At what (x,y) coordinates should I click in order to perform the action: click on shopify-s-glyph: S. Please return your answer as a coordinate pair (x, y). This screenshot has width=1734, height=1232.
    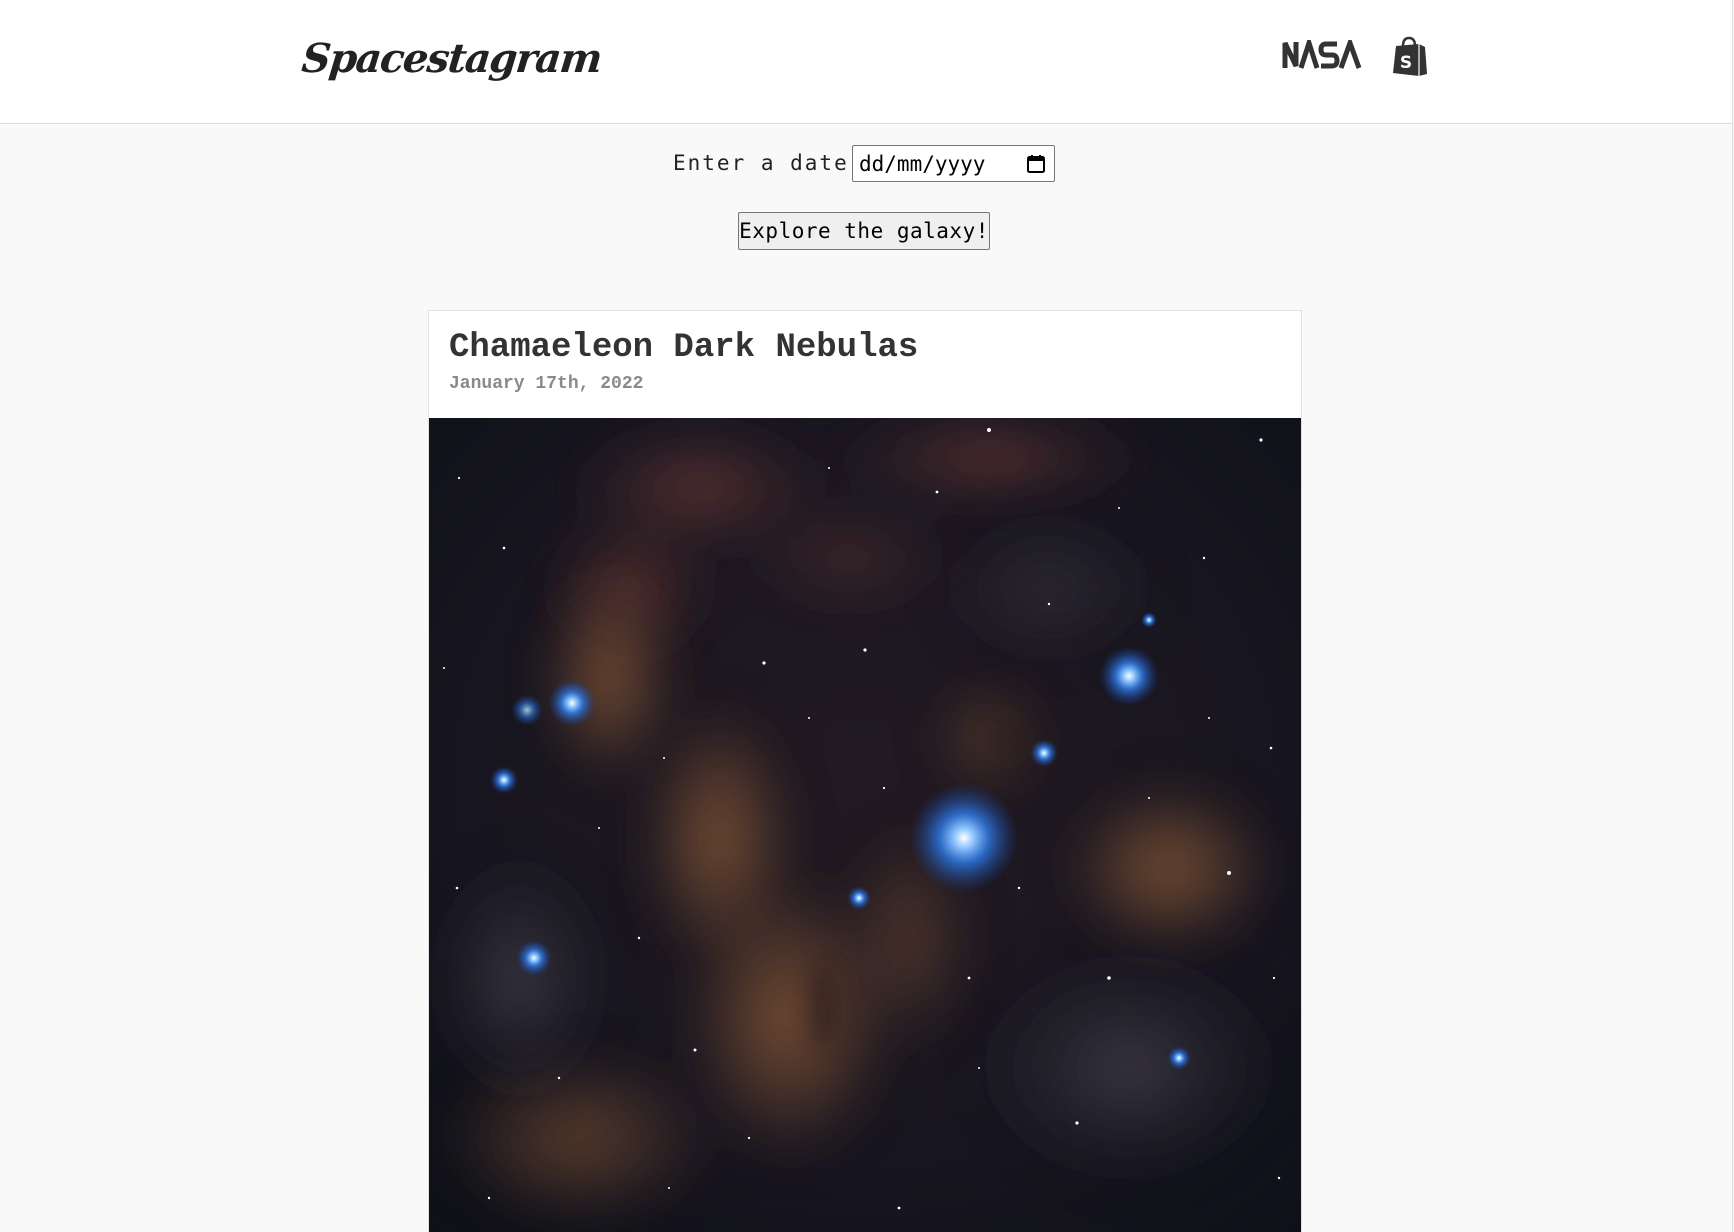
    Looking at the image, I should click on (1406, 63).